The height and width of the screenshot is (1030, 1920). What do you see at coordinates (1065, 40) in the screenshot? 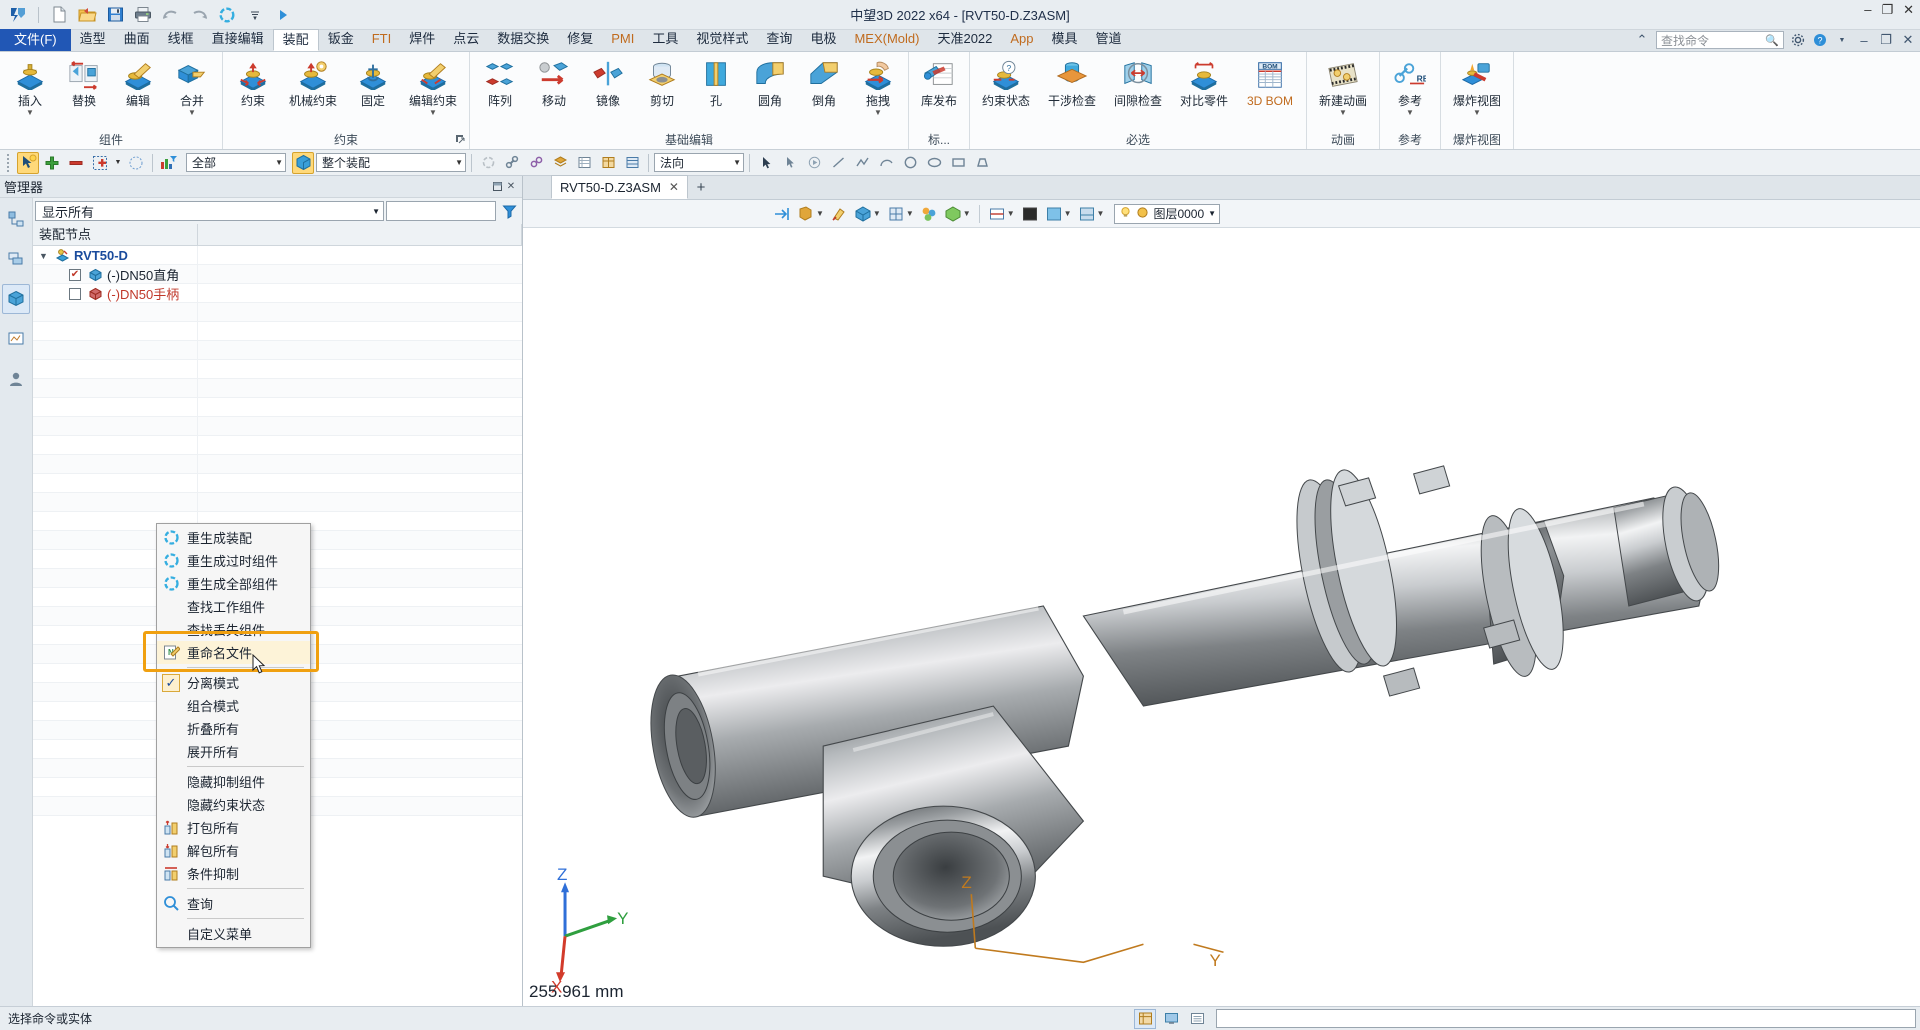
I see `ribbon-tab-20: 模具` at bounding box center [1065, 40].